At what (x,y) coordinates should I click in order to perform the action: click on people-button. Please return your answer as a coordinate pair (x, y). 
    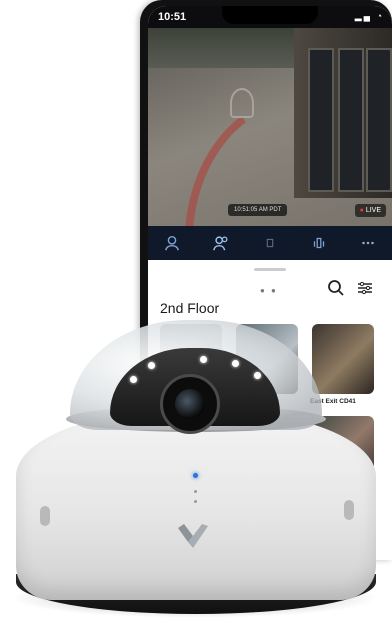
    Looking at the image, I should click on (221, 243).